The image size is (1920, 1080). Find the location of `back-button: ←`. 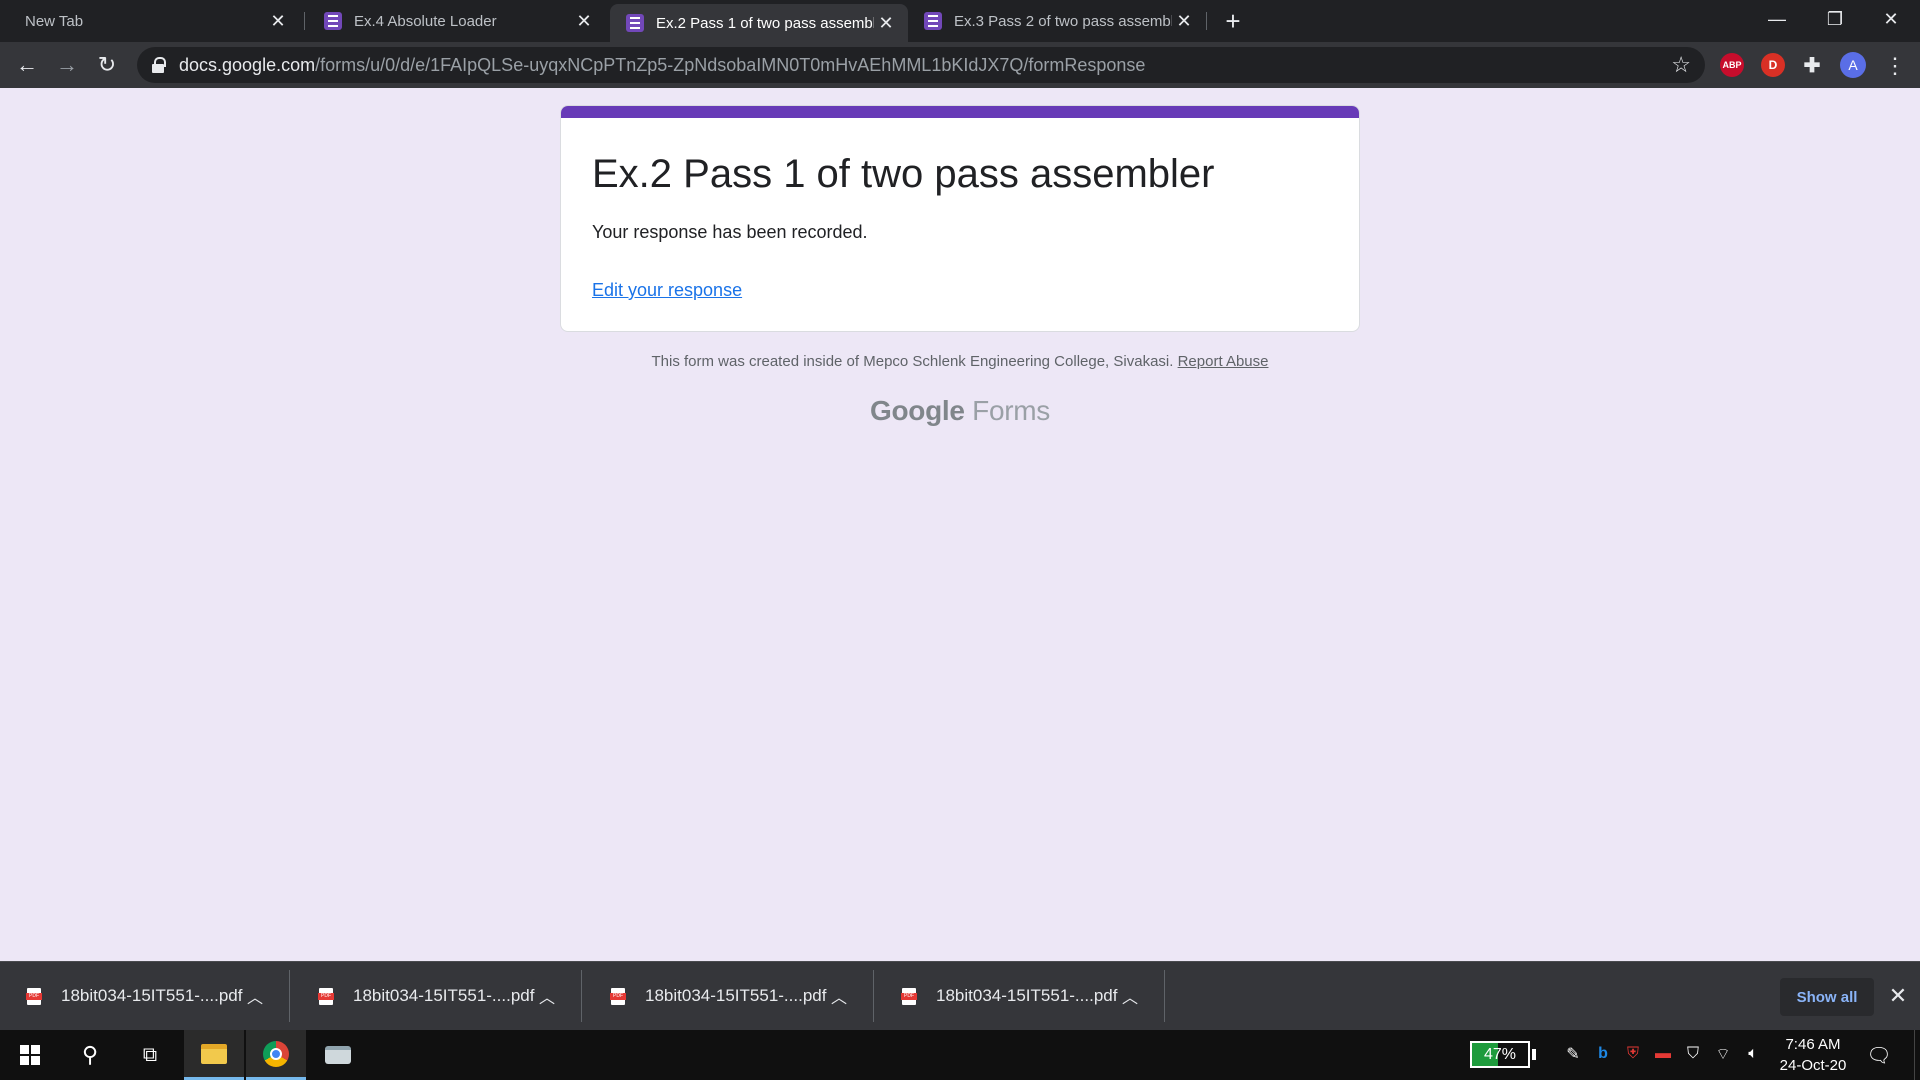

back-button: ← is located at coordinates (27, 65).